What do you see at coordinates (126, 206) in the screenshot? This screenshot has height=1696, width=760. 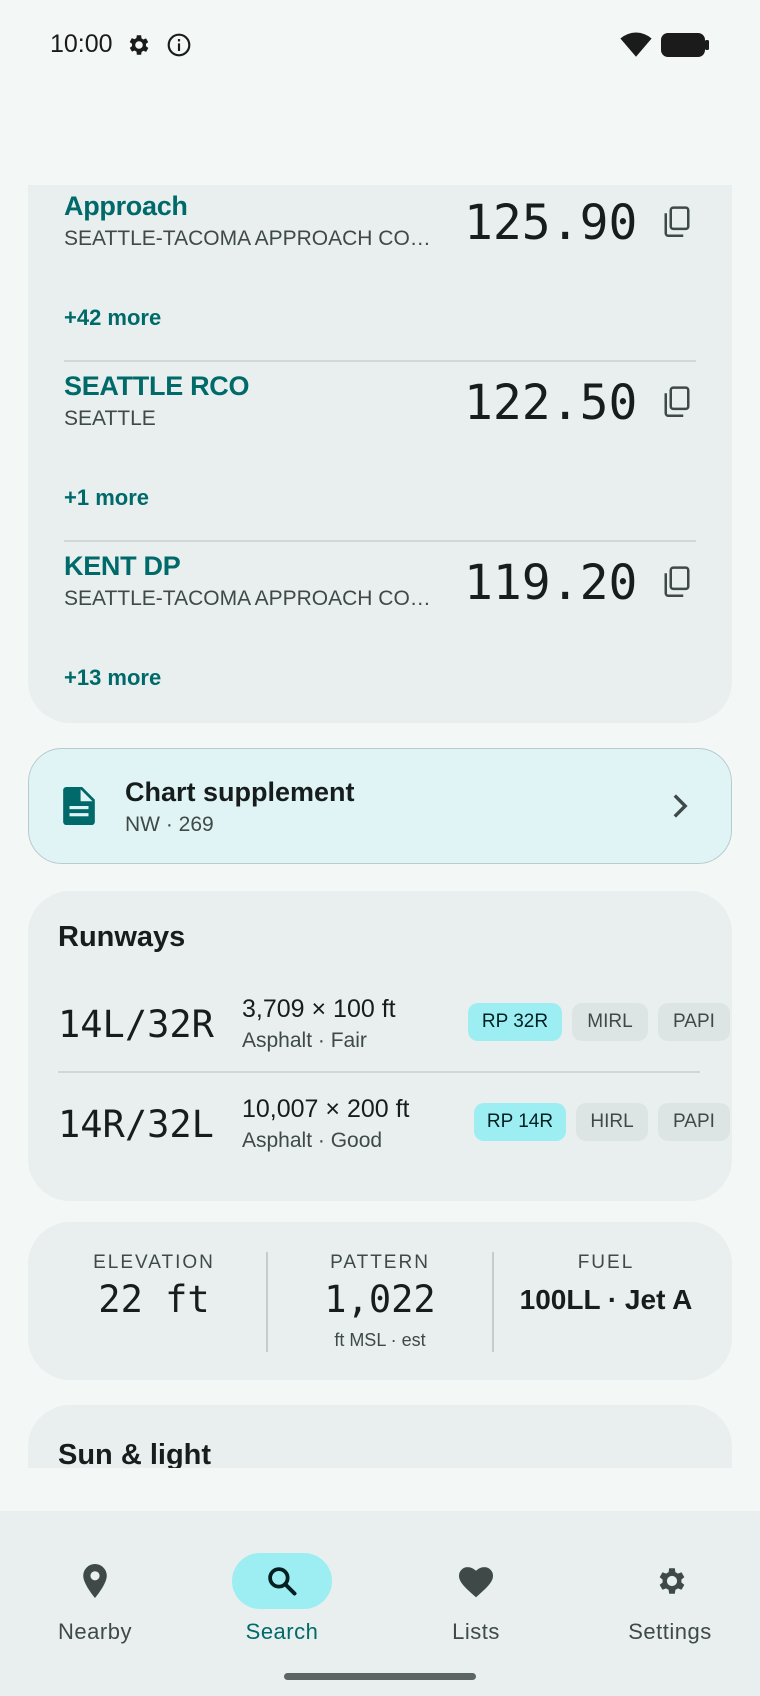 I see `frequency-name: Approach` at bounding box center [126, 206].